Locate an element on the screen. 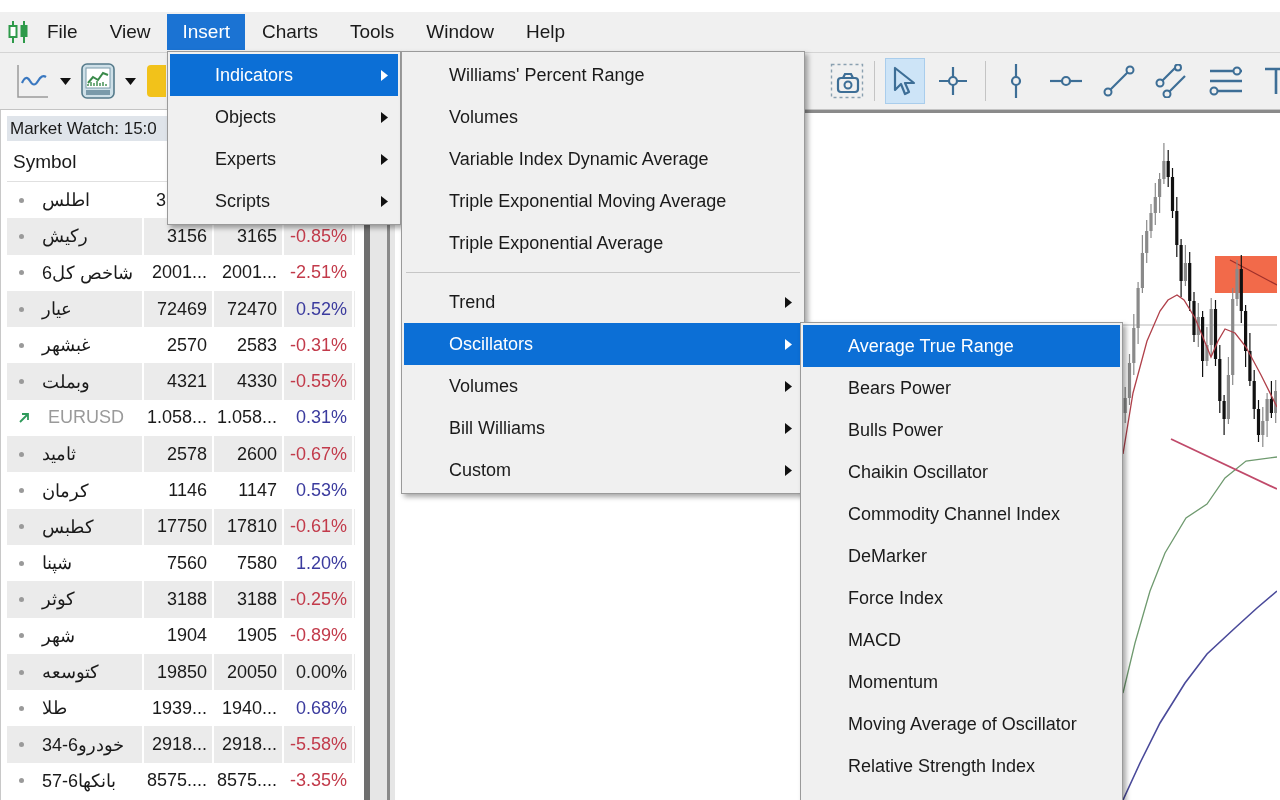 This screenshot has width=1280, height=800. menu-item: Williams' Percent Range is located at coordinates (603, 75).